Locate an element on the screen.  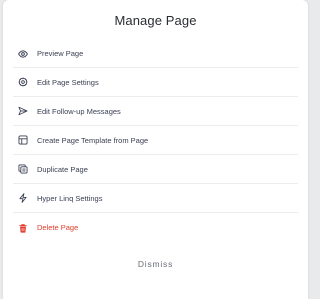
delete-page-option: Delete Page is located at coordinates (155, 227).